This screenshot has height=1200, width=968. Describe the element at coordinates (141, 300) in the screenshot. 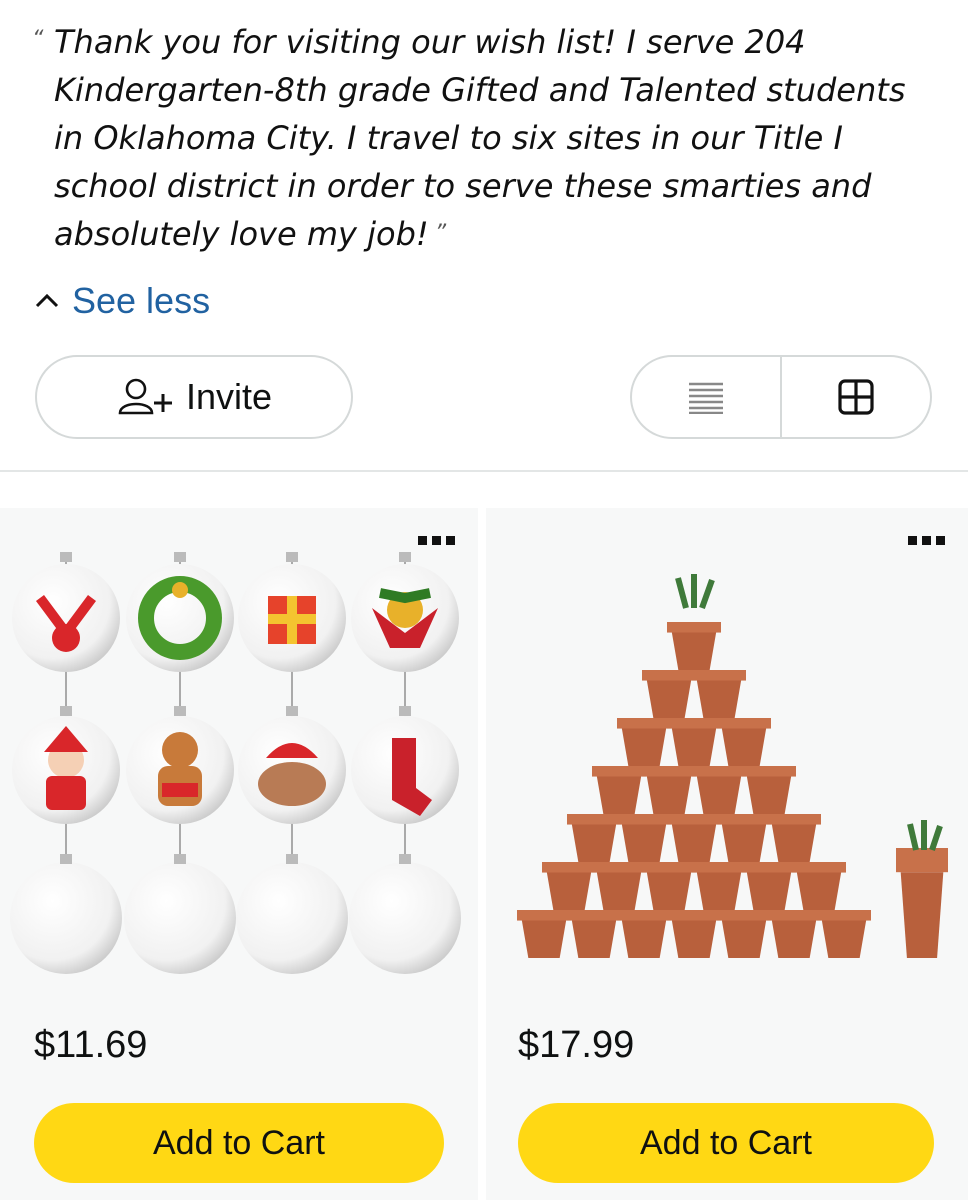

I see `see-less-label: See less` at that location.